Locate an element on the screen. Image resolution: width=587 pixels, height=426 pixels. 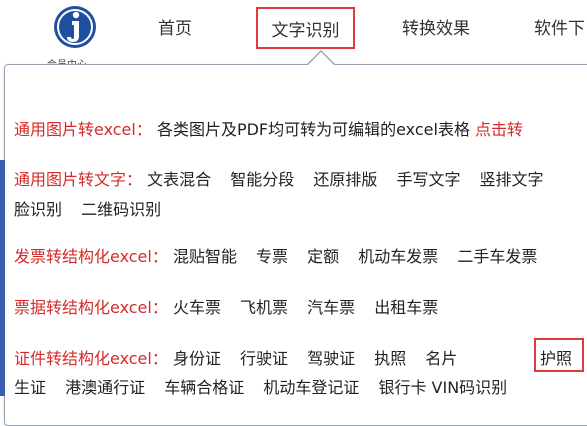
nav-conversion-results: 转换效果 is located at coordinates (436, 26).